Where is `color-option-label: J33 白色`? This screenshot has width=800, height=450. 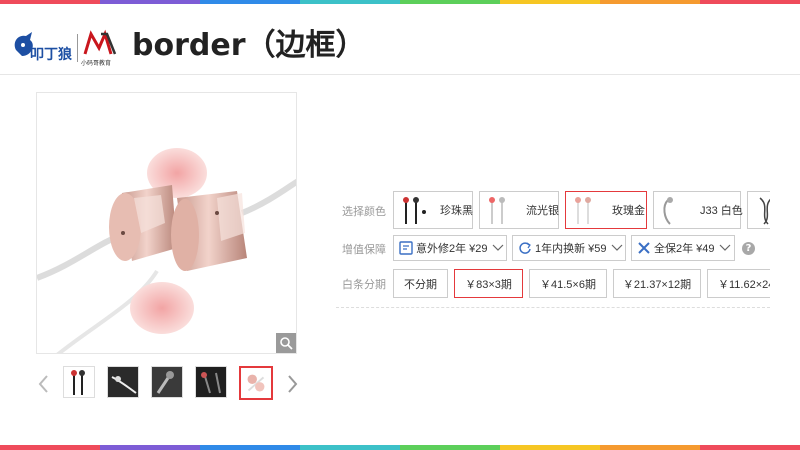 color-option-label: J33 白色 is located at coordinates (721, 211).